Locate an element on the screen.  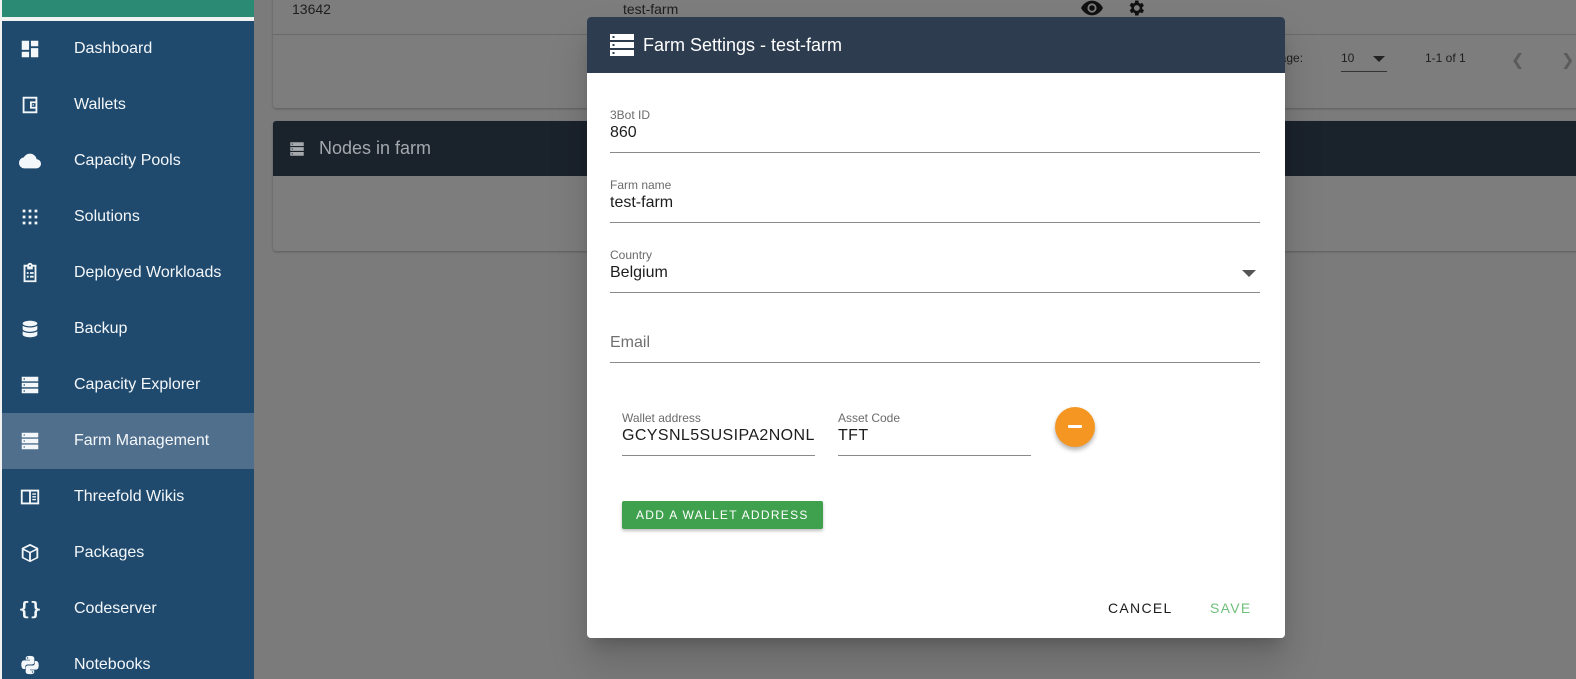
threebot-id-value: 860 is located at coordinates (623, 132).